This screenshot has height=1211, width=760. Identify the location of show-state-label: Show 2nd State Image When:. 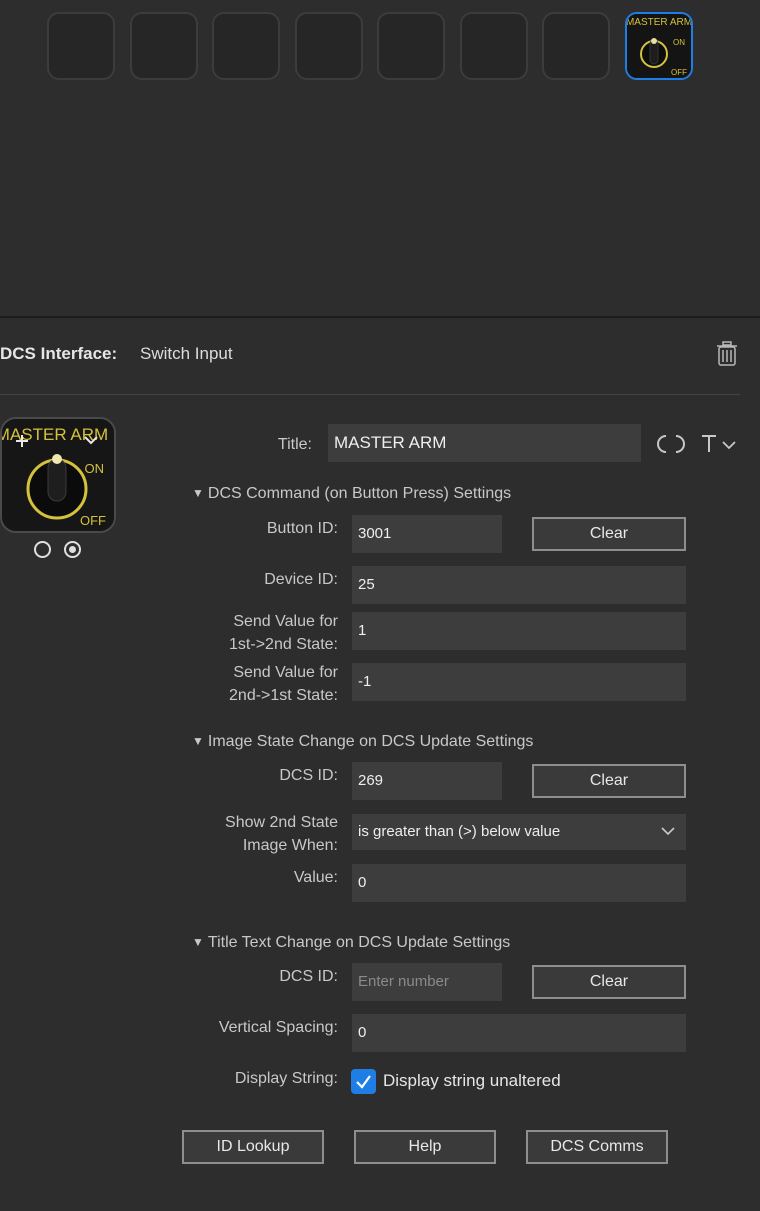
(259, 834).